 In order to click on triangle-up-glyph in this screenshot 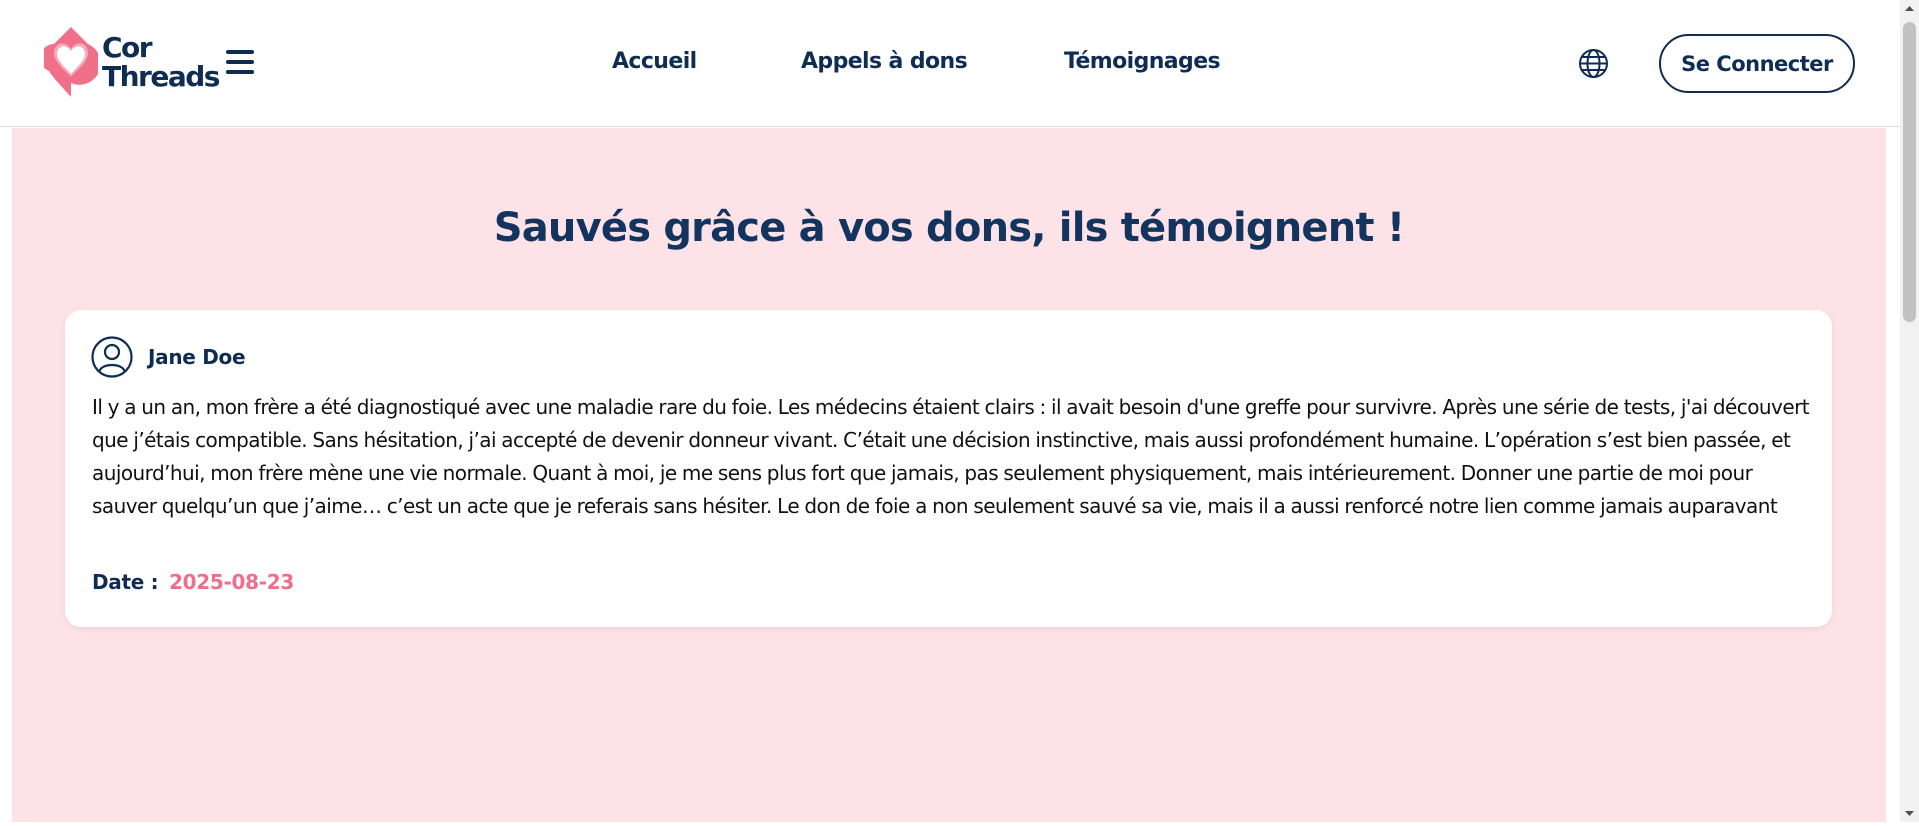, I will do `click(1909, 8)`.